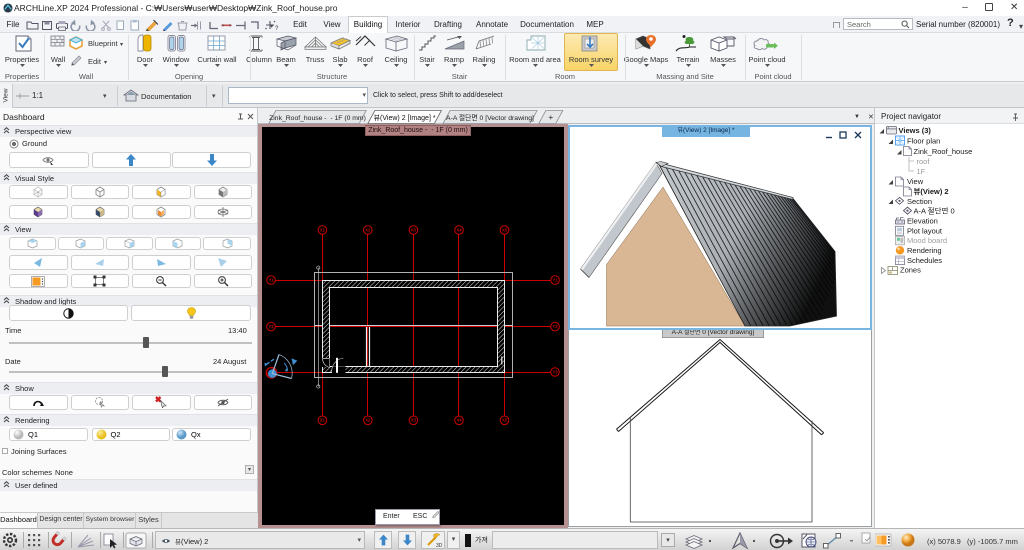 The image size is (1024, 550). Describe the element at coordinates (924, 161) in the screenshot. I see `svg-text: roof` at that location.